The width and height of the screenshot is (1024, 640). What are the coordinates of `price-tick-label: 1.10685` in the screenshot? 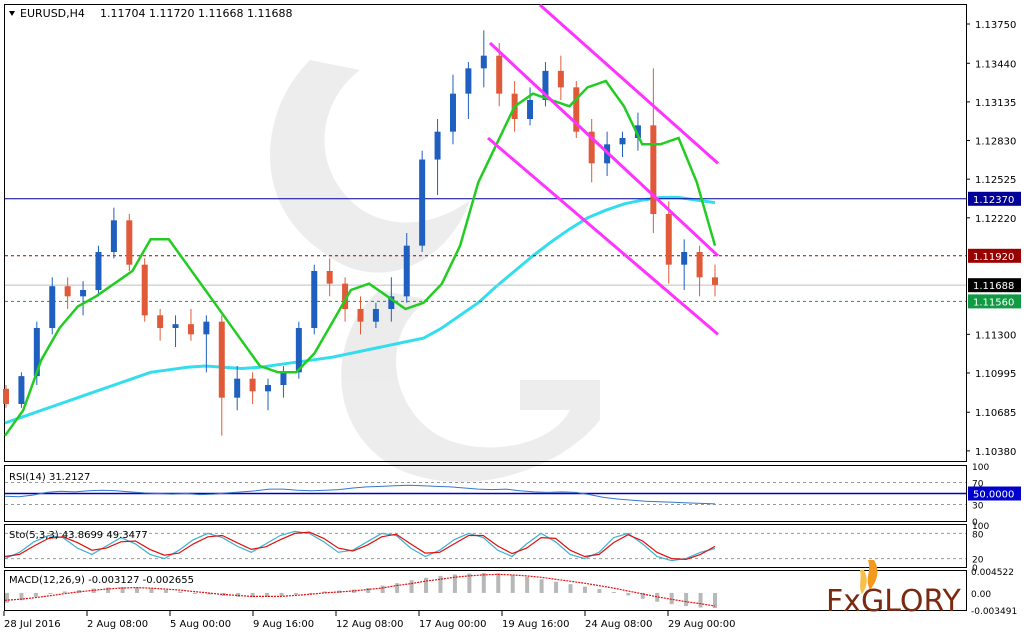 It's located at (995, 413).